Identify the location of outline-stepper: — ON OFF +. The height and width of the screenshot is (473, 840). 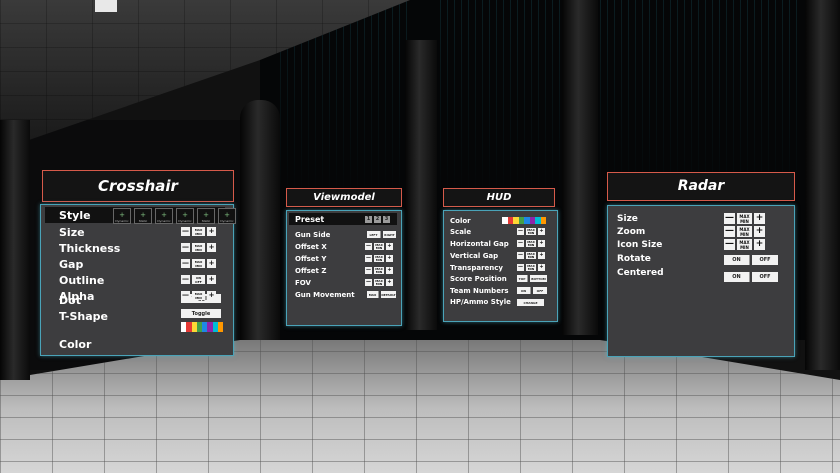
(198, 279).